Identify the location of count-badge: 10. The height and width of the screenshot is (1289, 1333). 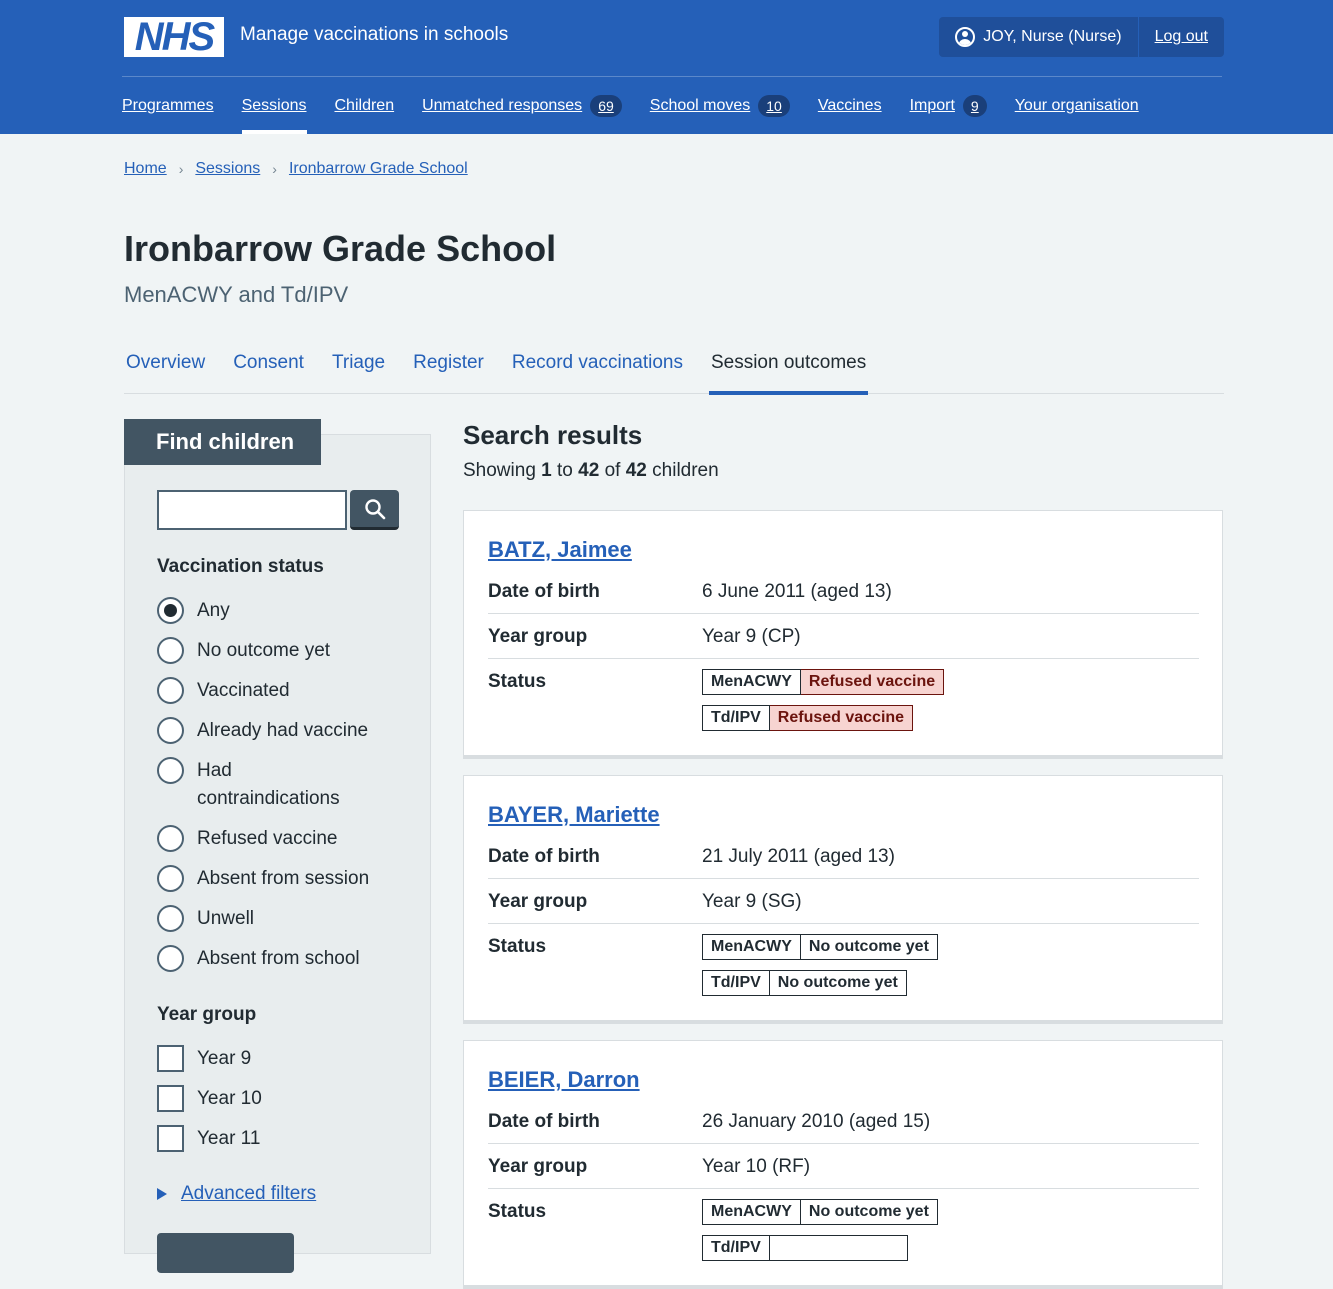
(774, 105).